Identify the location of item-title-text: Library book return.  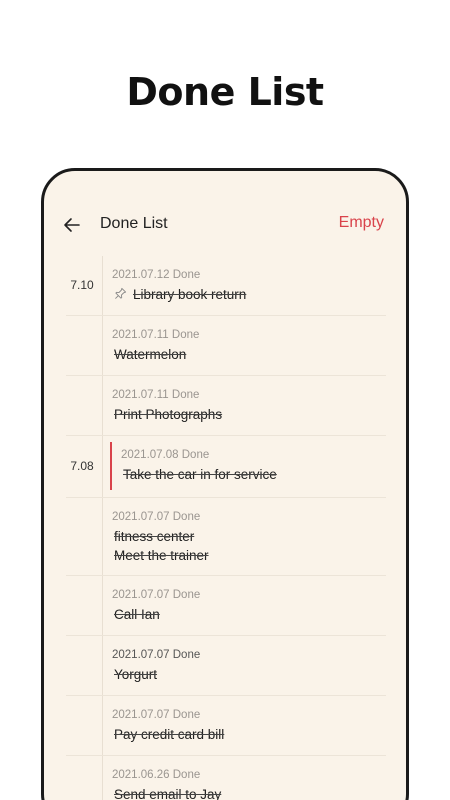
(190, 294).